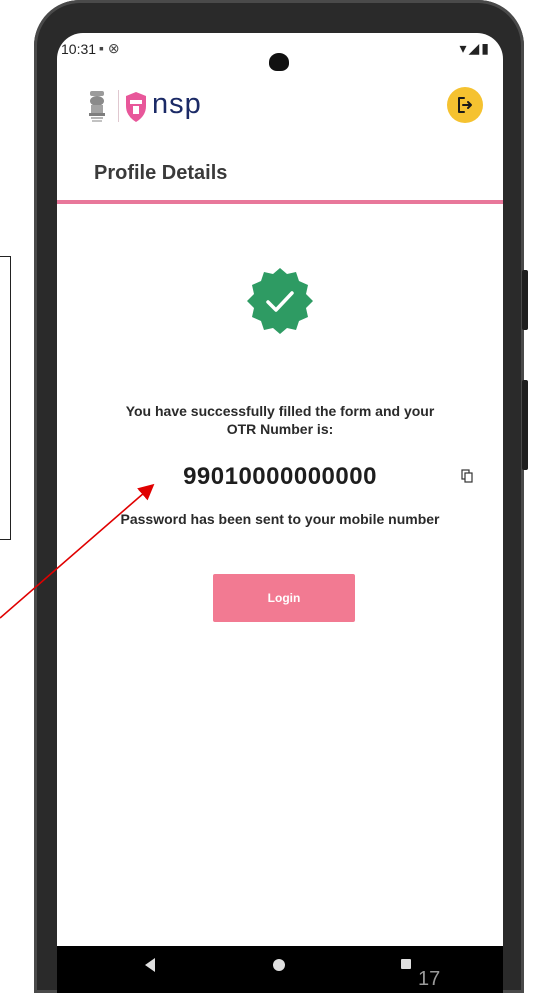 The image size is (553, 993). What do you see at coordinates (79, 49) in the screenshot?
I see `status-time: 10:31` at bounding box center [79, 49].